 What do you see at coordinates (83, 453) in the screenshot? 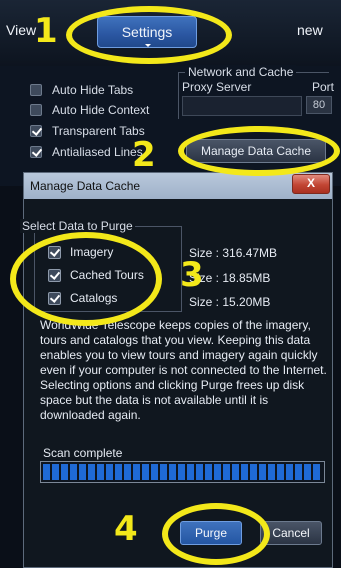
I see `scan-status: Scan complete` at bounding box center [83, 453].